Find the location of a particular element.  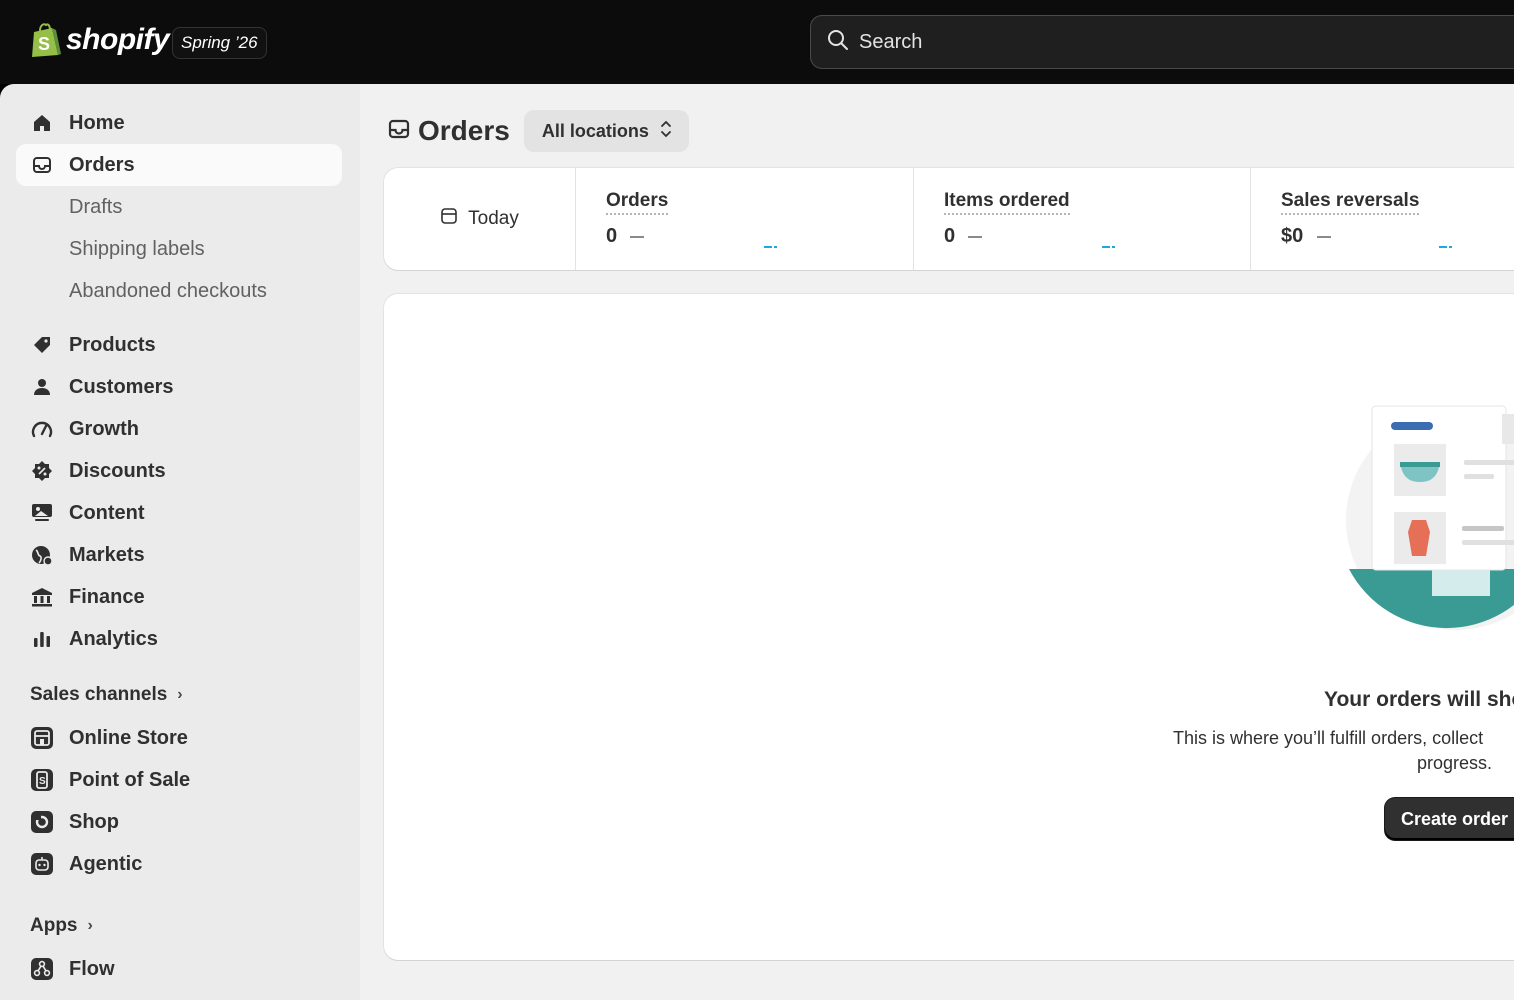

location-selector: All locations is located at coordinates (606, 131).